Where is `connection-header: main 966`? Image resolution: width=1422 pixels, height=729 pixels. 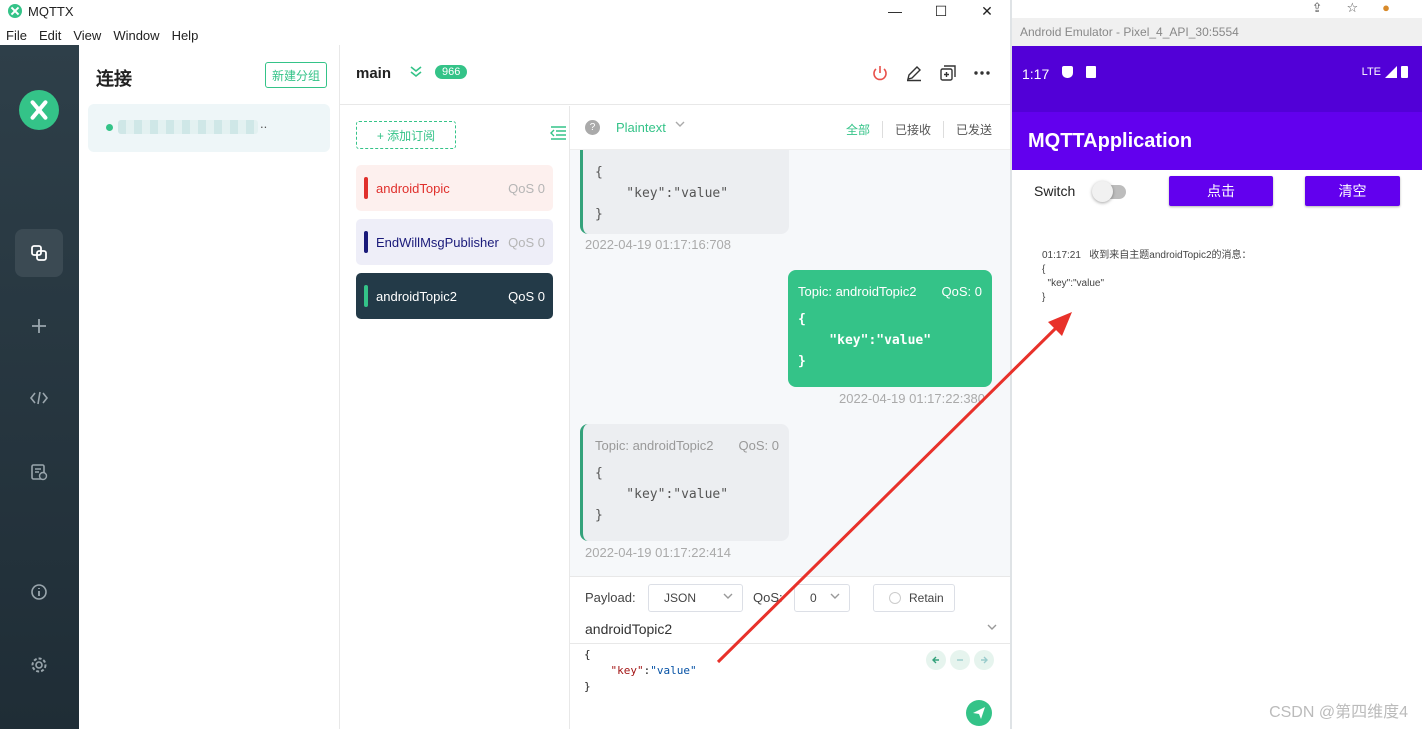 connection-header: main 966 is located at coordinates (675, 75).